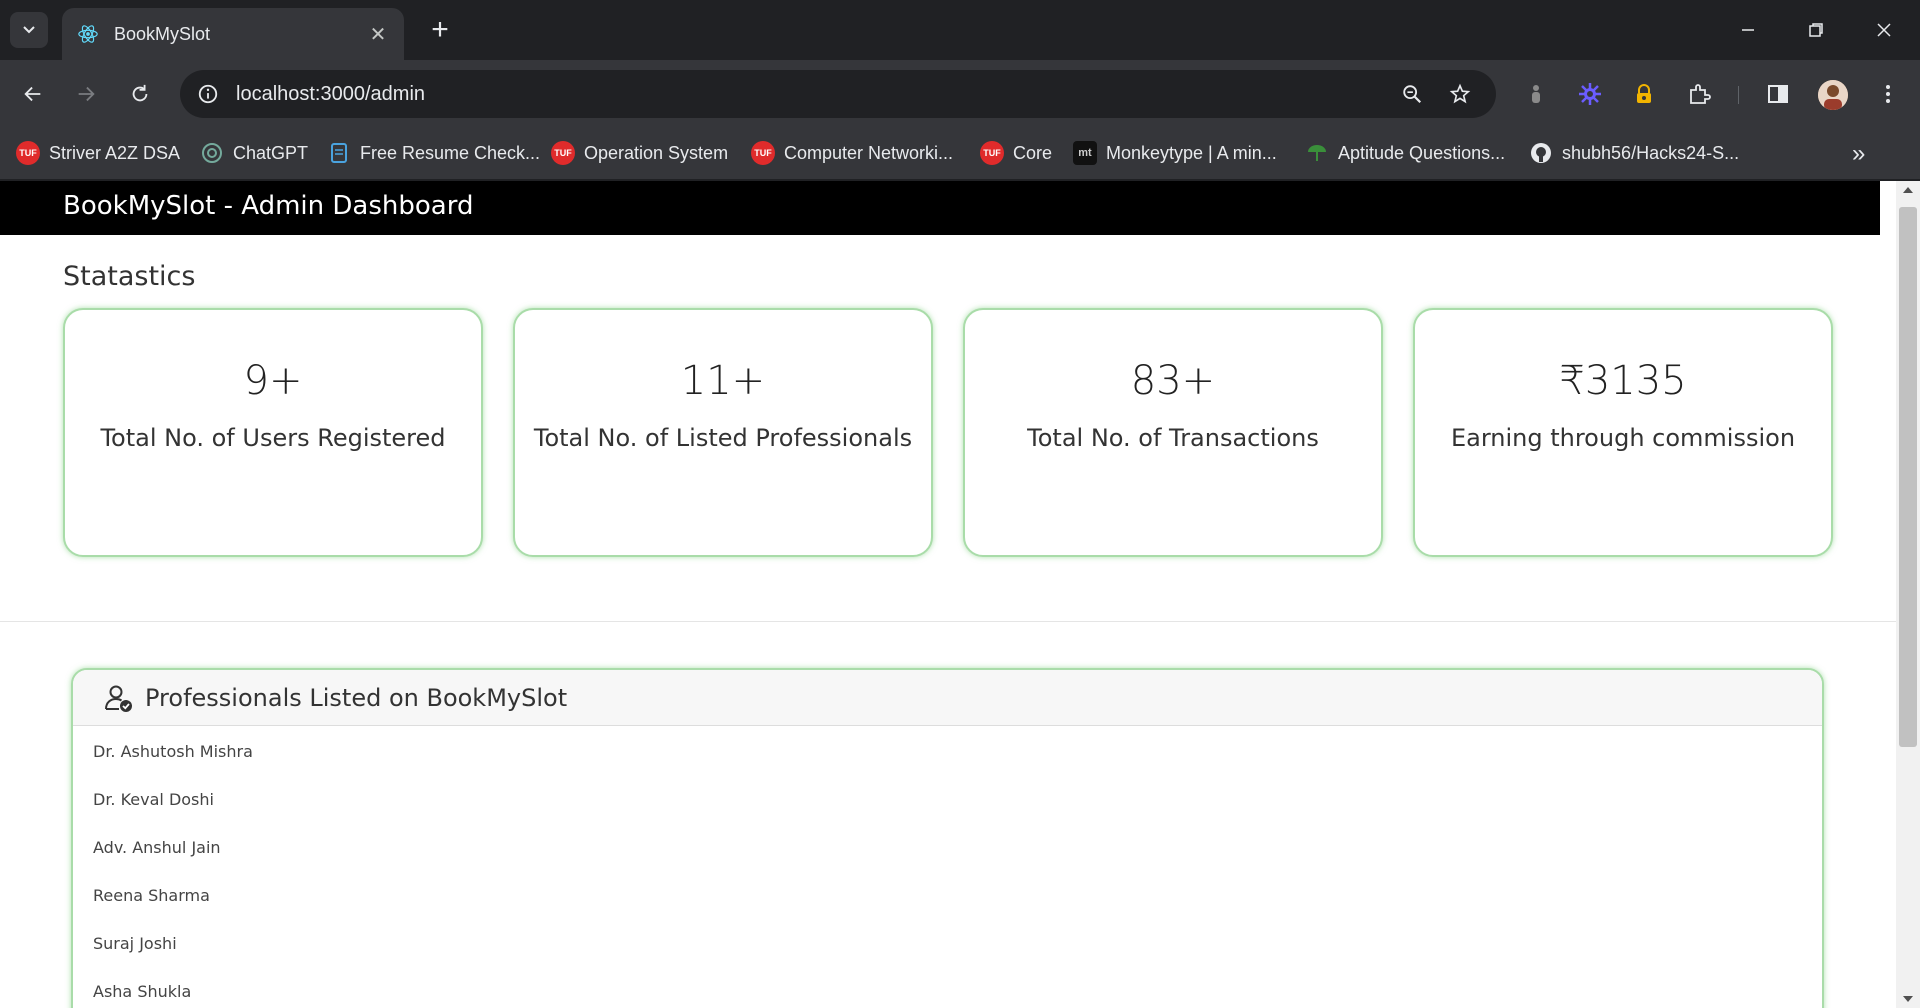  What do you see at coordinates (723, 381) in the screenshot?
I see `stat-value: 11+` at bounding box center [723, 381].